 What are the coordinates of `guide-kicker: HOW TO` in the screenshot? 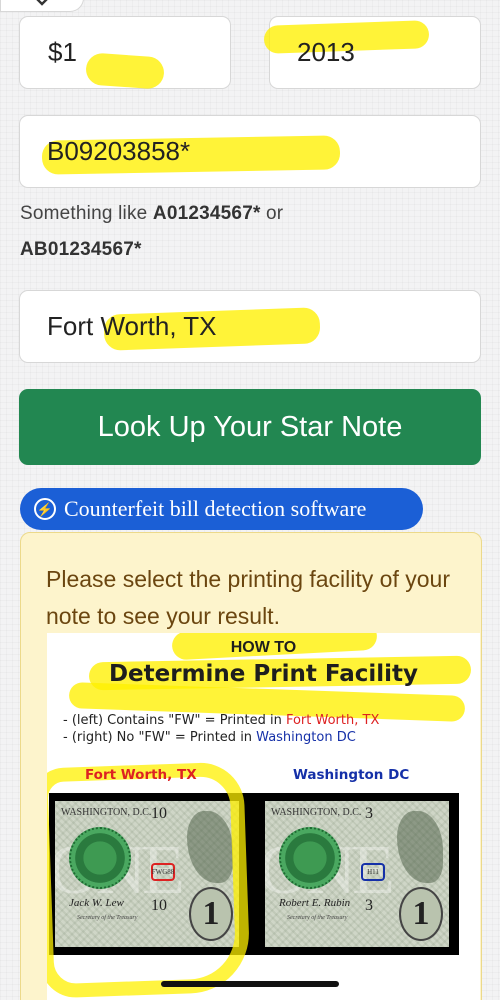 It's located at (263, 647).